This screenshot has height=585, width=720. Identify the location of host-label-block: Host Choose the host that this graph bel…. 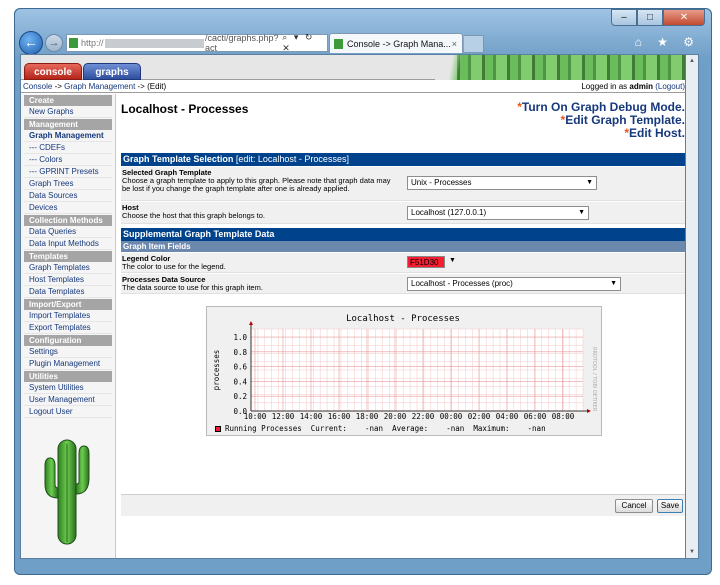
(262, 212).